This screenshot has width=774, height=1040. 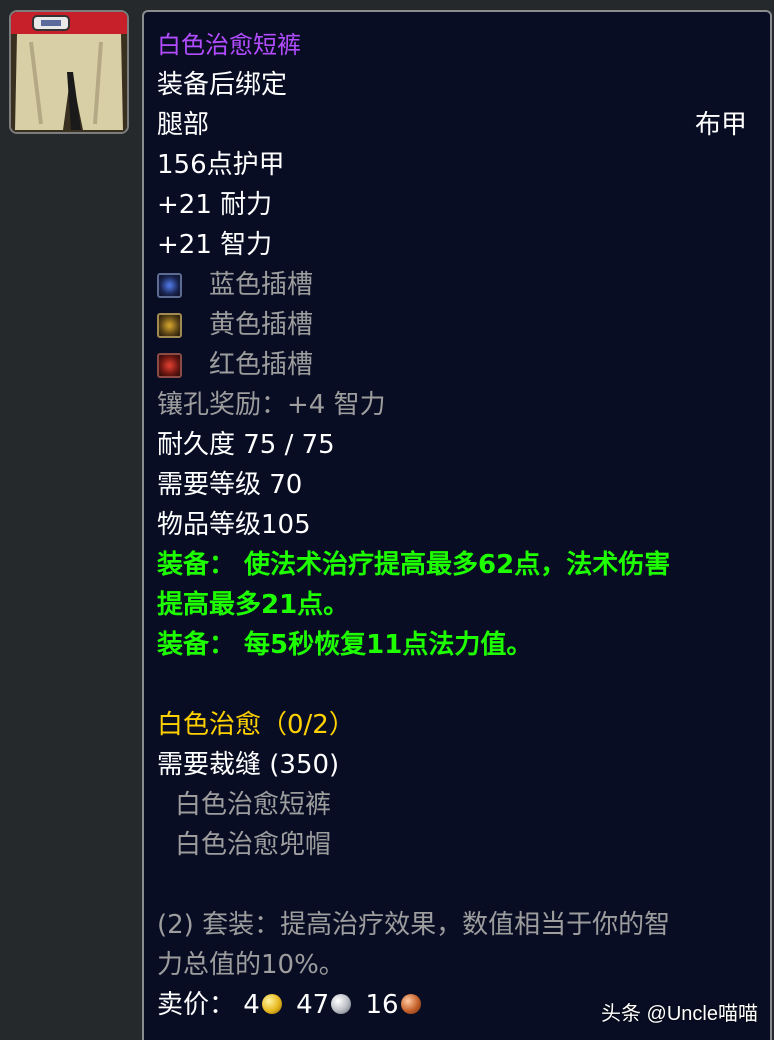 What do you see at coordinates (215, 245) in the screenshot?
I see `stat-intellect: +21 智力` at bounding box center [215, 245].